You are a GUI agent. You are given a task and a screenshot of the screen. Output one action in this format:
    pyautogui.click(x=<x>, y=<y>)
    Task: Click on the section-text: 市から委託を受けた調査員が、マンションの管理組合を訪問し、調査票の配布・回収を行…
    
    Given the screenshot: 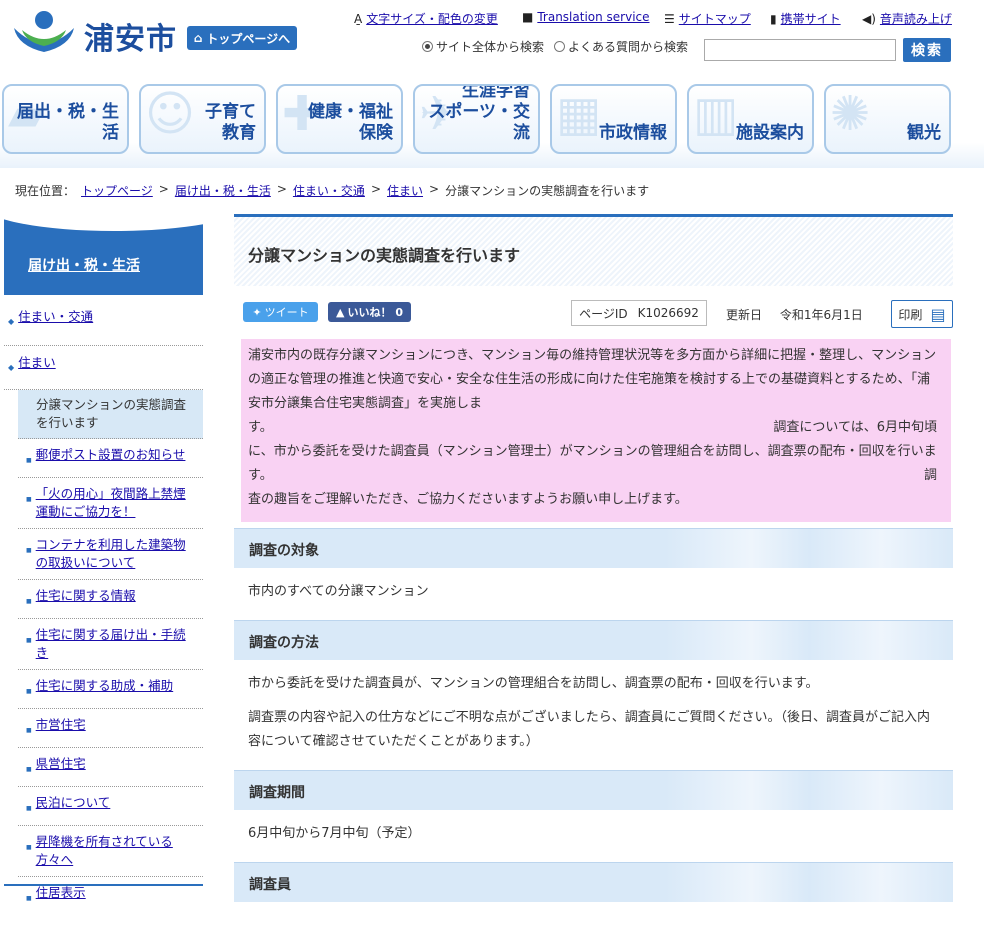 What is the action you would take?
    pyautogui.click(x=533, y=683)
    